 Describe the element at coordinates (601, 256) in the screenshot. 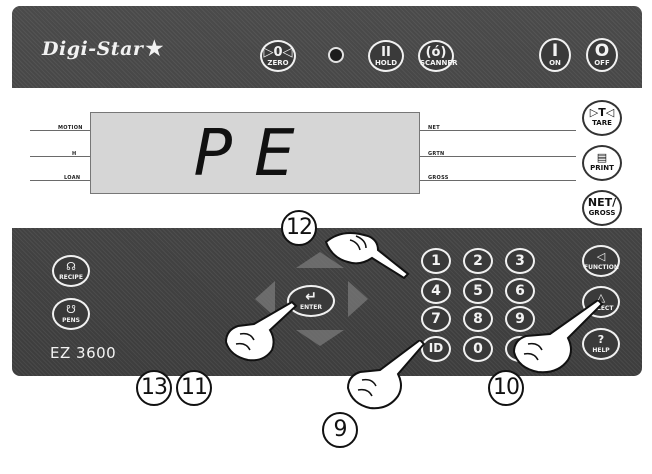

I see `function-icon: ◁` at that location.